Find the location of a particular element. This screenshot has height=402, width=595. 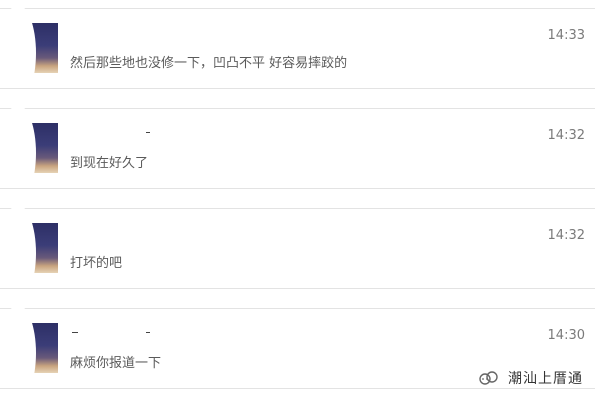

message-text: 麻烦你报道一下 is located at coordinates (116, 363).